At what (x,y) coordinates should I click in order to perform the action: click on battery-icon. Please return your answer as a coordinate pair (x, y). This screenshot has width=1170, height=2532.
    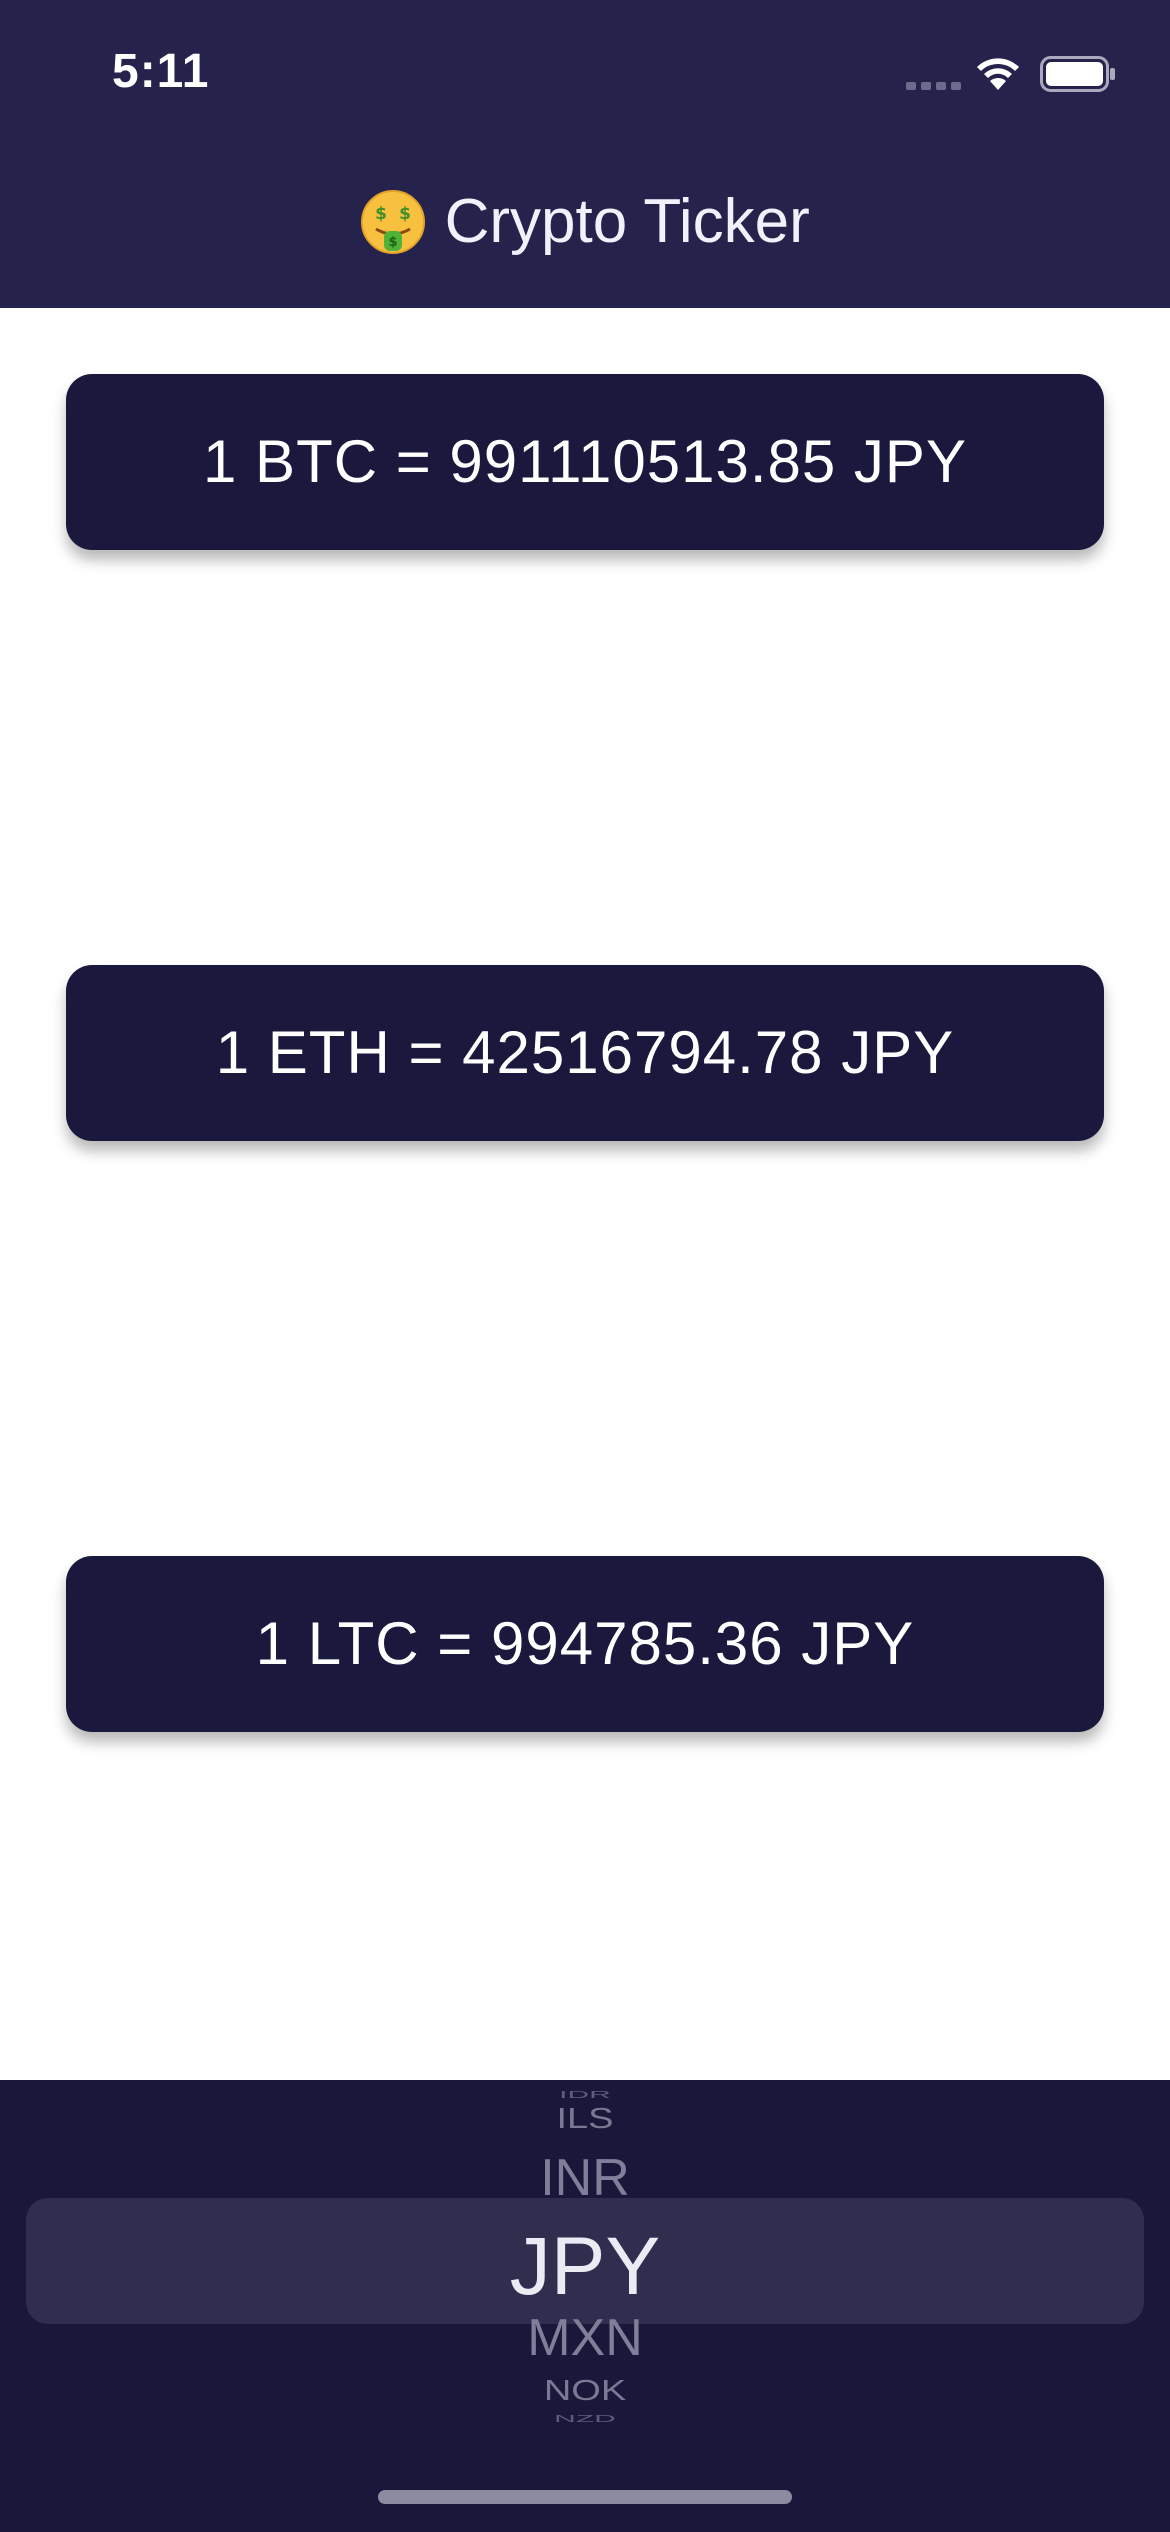
    Looking at the image, I should click on (1077, 74).